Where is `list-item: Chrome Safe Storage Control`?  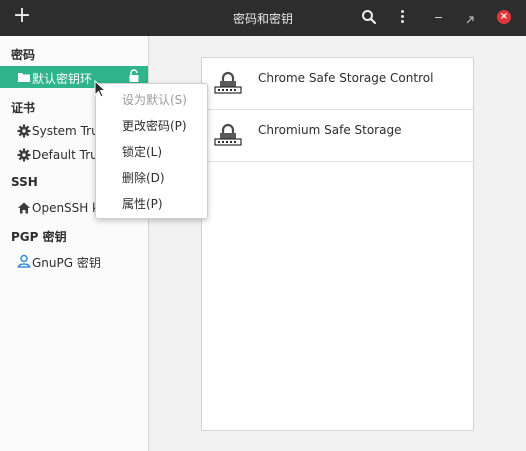
list-item: Chrome Safe Storage Control is located at coordinates (337, 84).